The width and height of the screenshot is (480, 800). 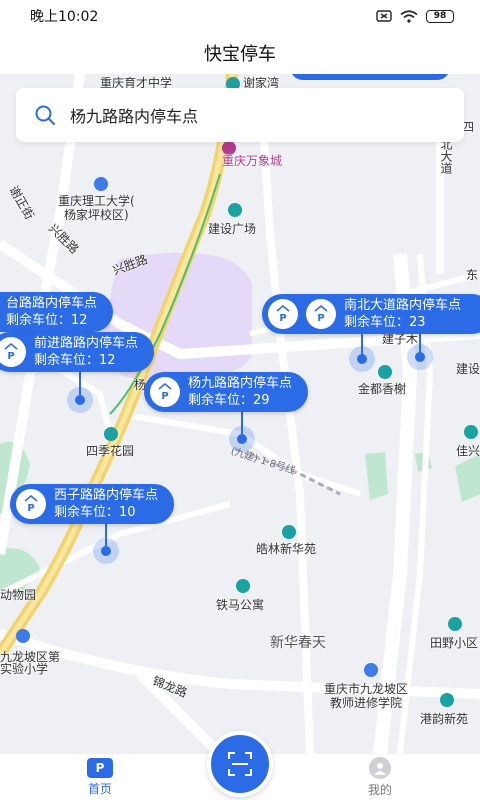 I want to click on map-label: 杨家坪校区), so click(x=96, y=215).